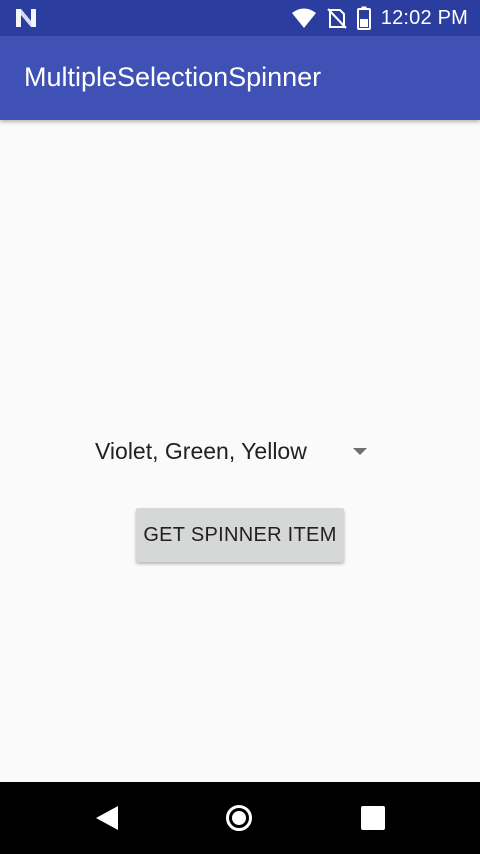 The height and width of the screenshot is (854, 480). What do you see at coordinates (303, 18) in the screenshot?
I see `wifi-icon` at bounding box center [303, 18].